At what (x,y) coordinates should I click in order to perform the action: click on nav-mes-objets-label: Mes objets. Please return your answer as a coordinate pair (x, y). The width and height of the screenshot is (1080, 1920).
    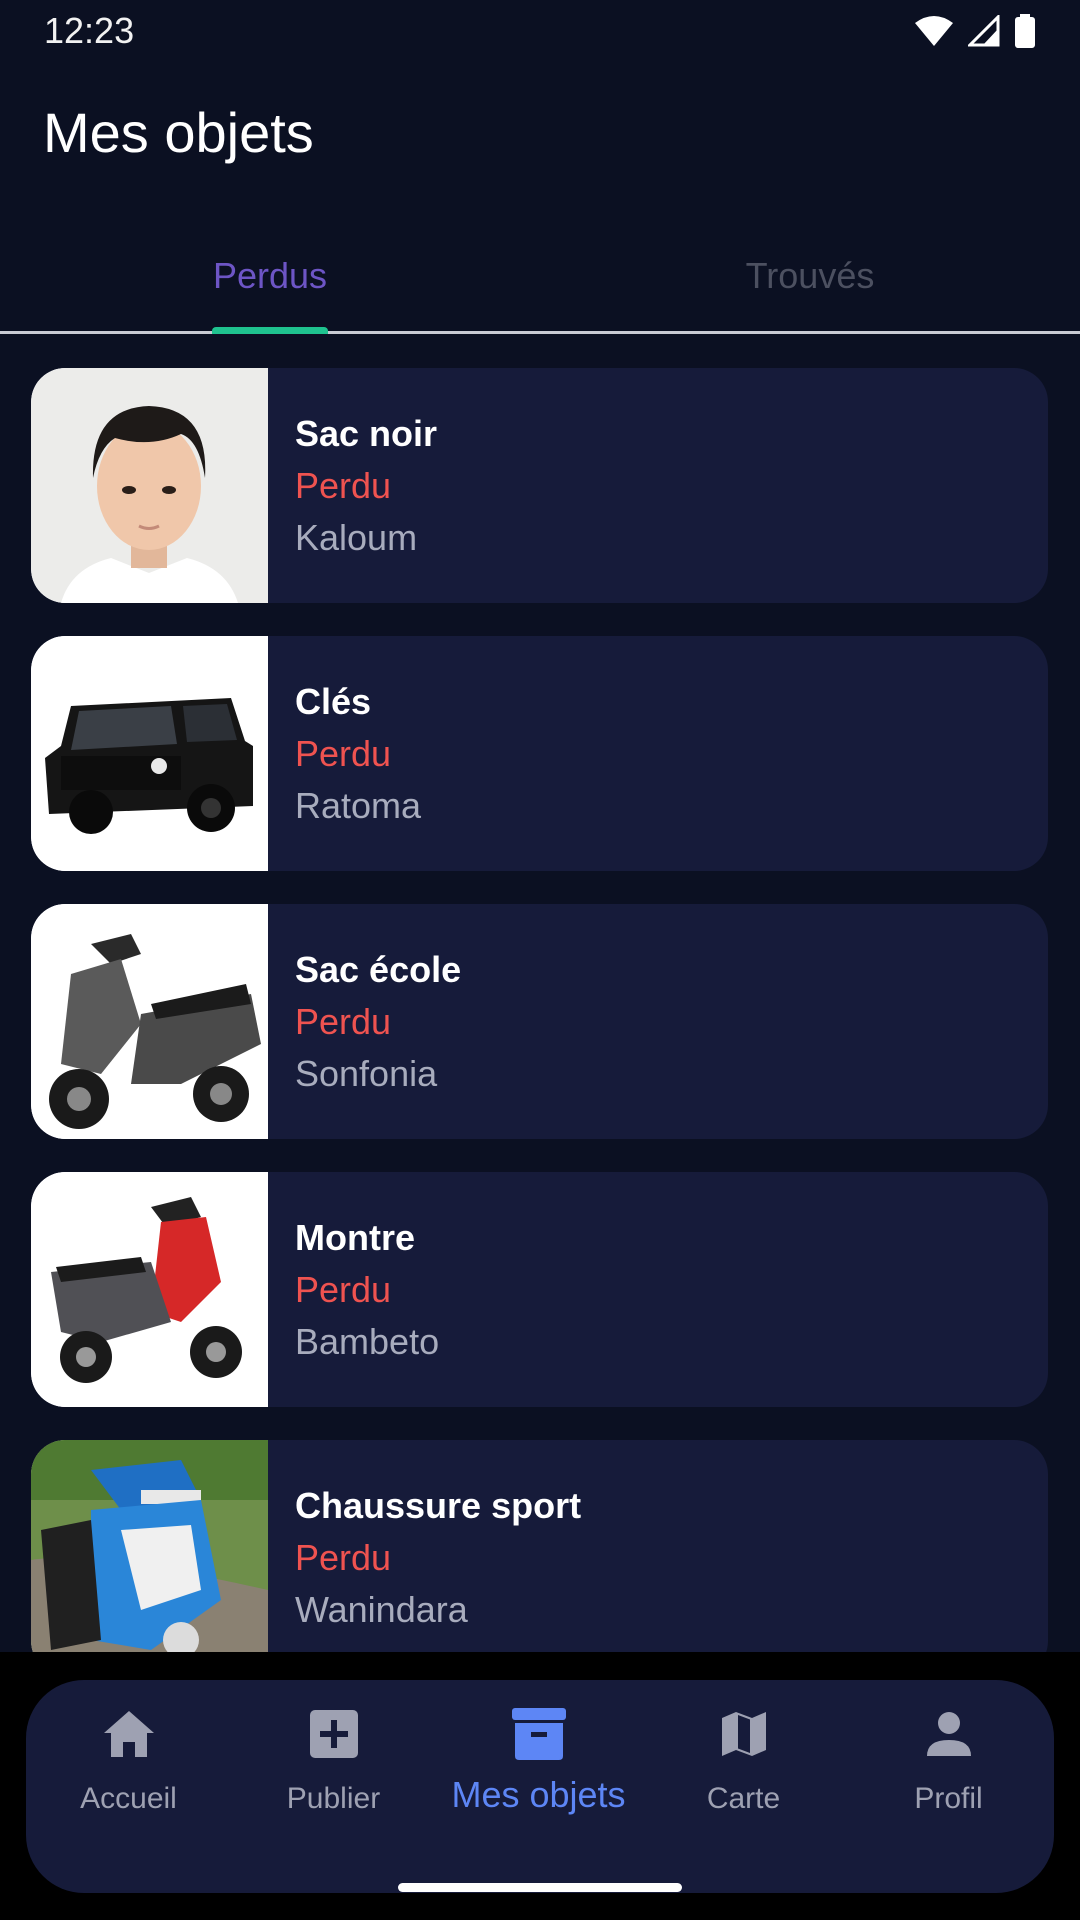
    Looking at the image, I should click on (538, 1794).